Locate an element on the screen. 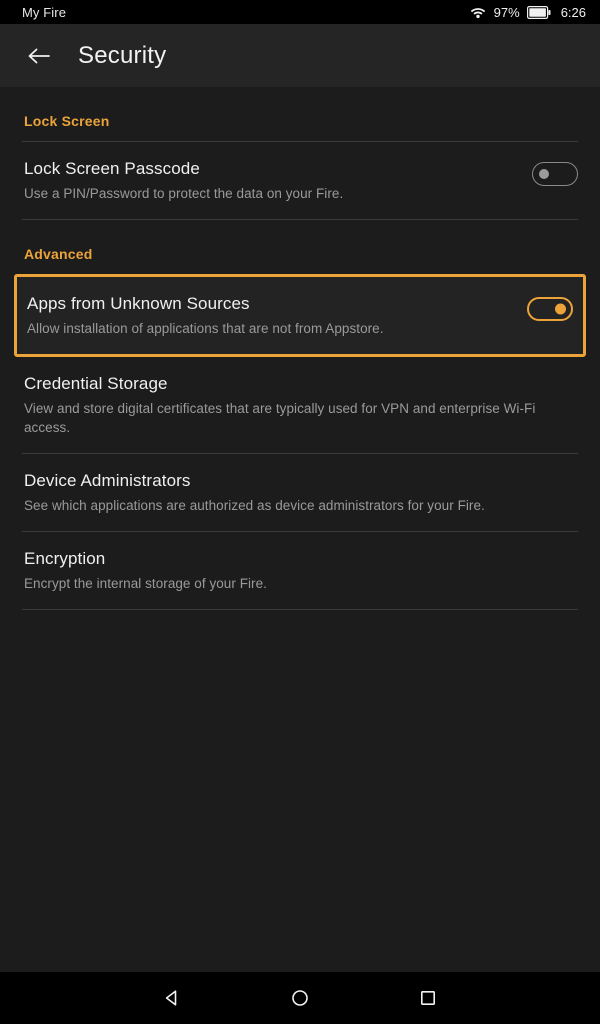 Image resolution: width=600 pixels, height=1024 pixels. triangle-back-icon is located at coordinates (172, 998).